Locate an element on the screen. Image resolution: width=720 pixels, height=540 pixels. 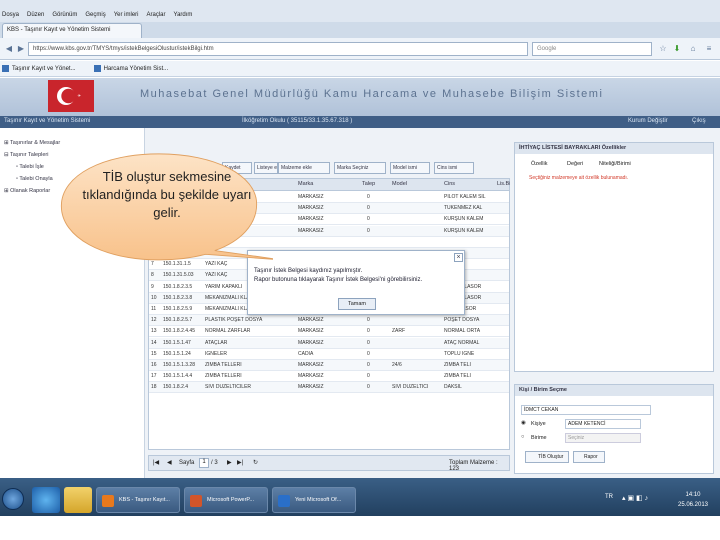
kisi-radio: ◉ is located at coordinates (523, 423).